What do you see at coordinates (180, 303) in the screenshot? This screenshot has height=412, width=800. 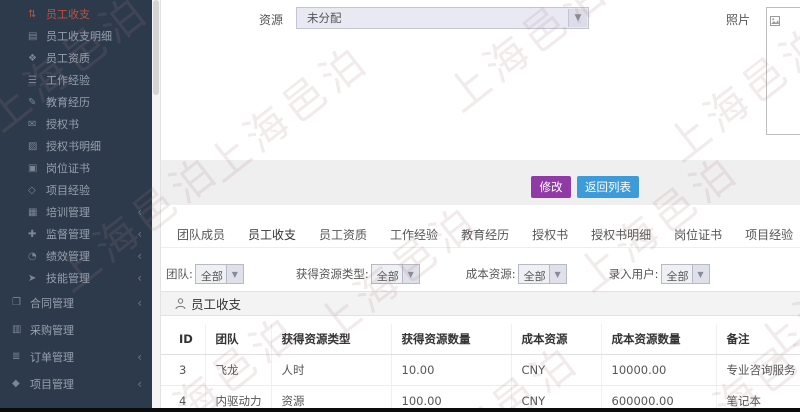 I see `person-icon` at bounding box center [180, 303].